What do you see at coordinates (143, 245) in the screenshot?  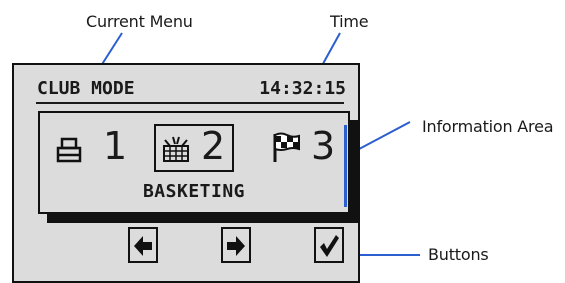 I see `left-arrow-button` at bounding box center [143, 245].